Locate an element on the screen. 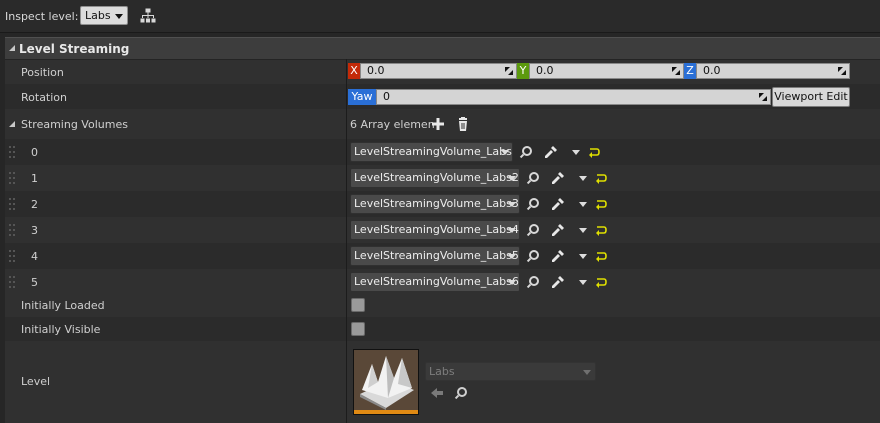  array-index: 4 is located at coordinates (34, 256).